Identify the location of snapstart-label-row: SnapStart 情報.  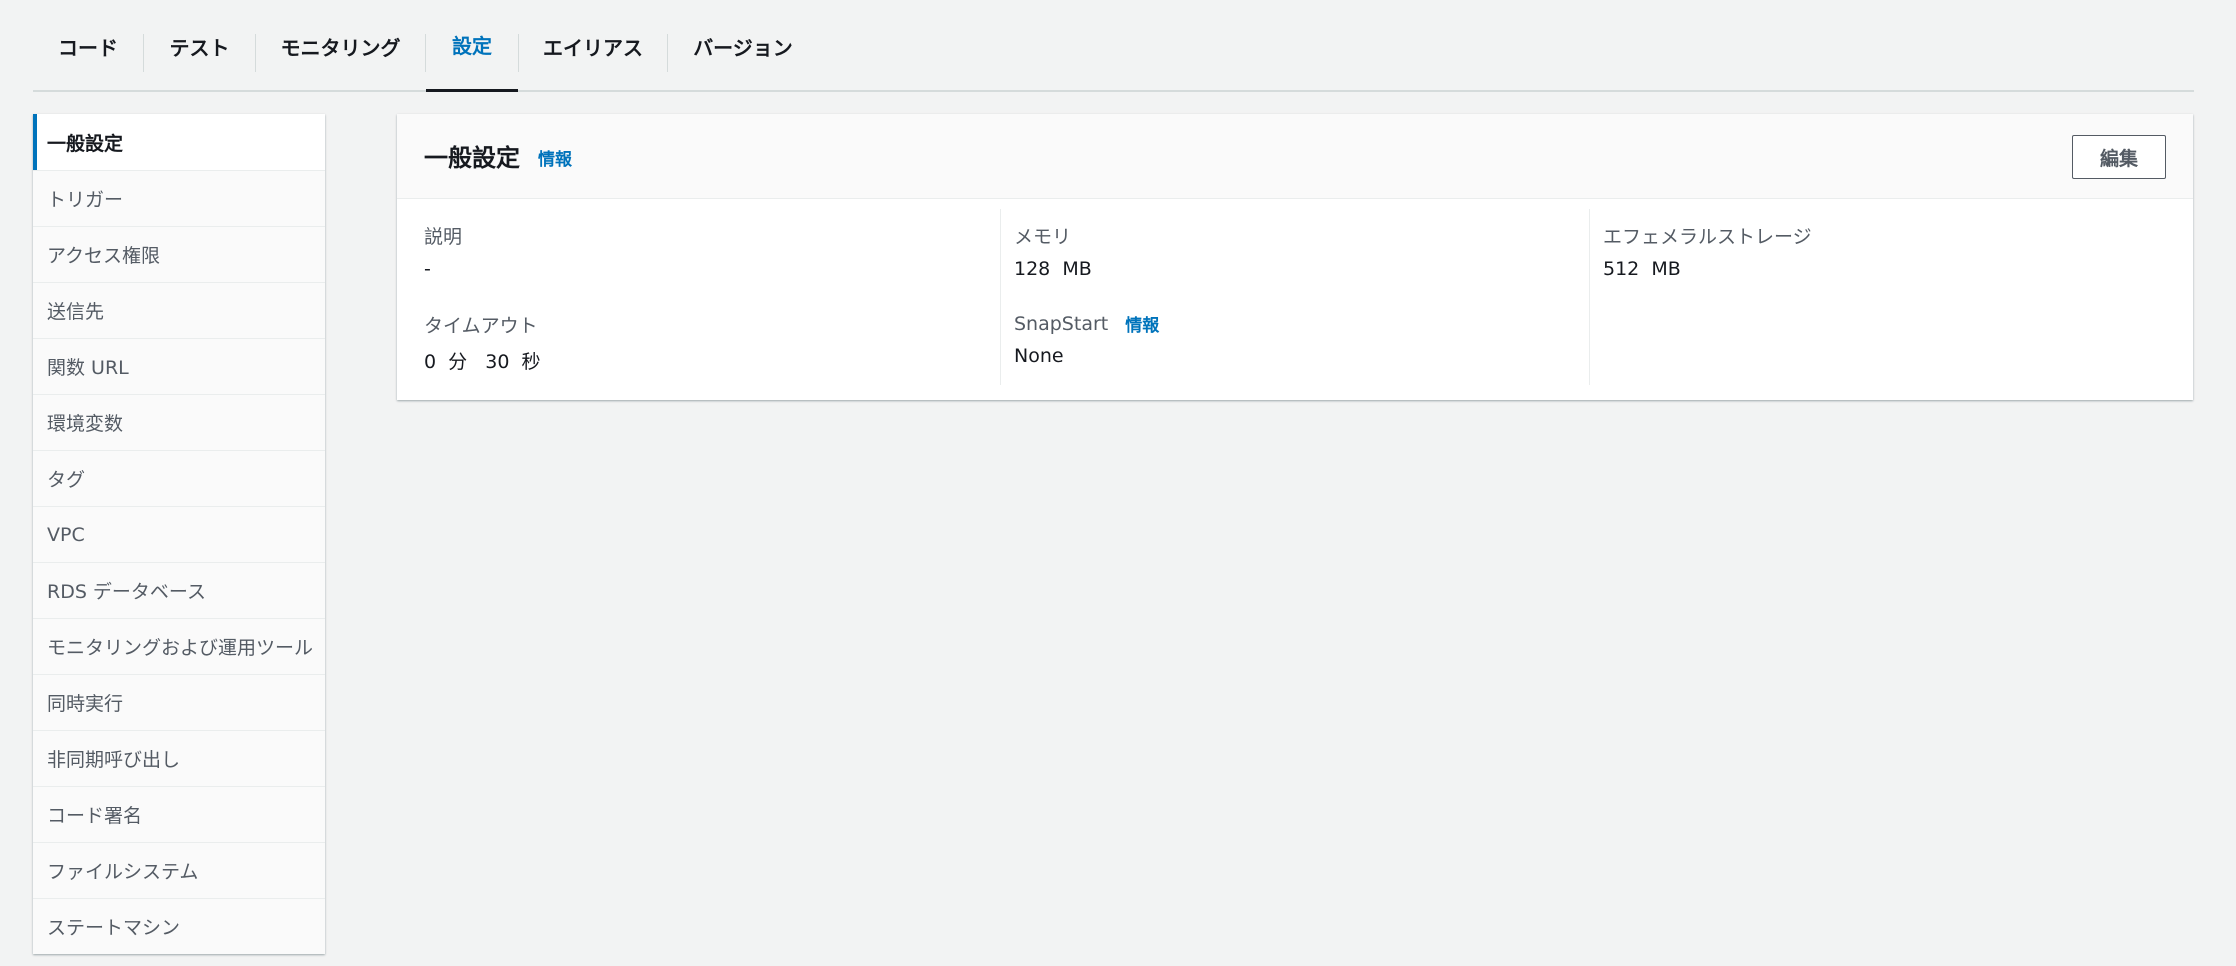
(1086, 324).